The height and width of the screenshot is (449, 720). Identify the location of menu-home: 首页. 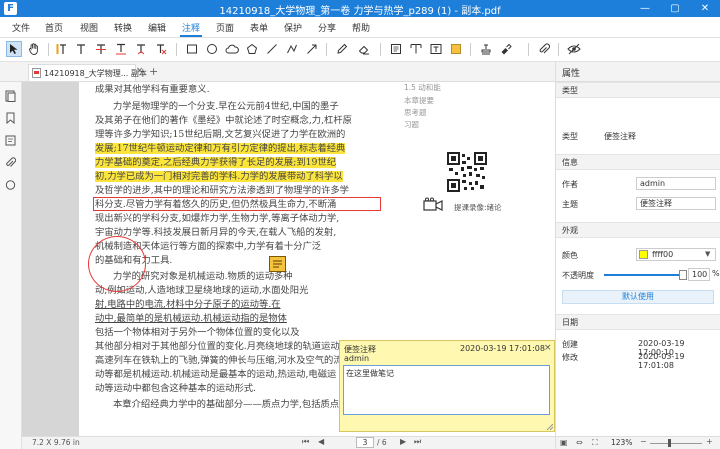
(54, 29).